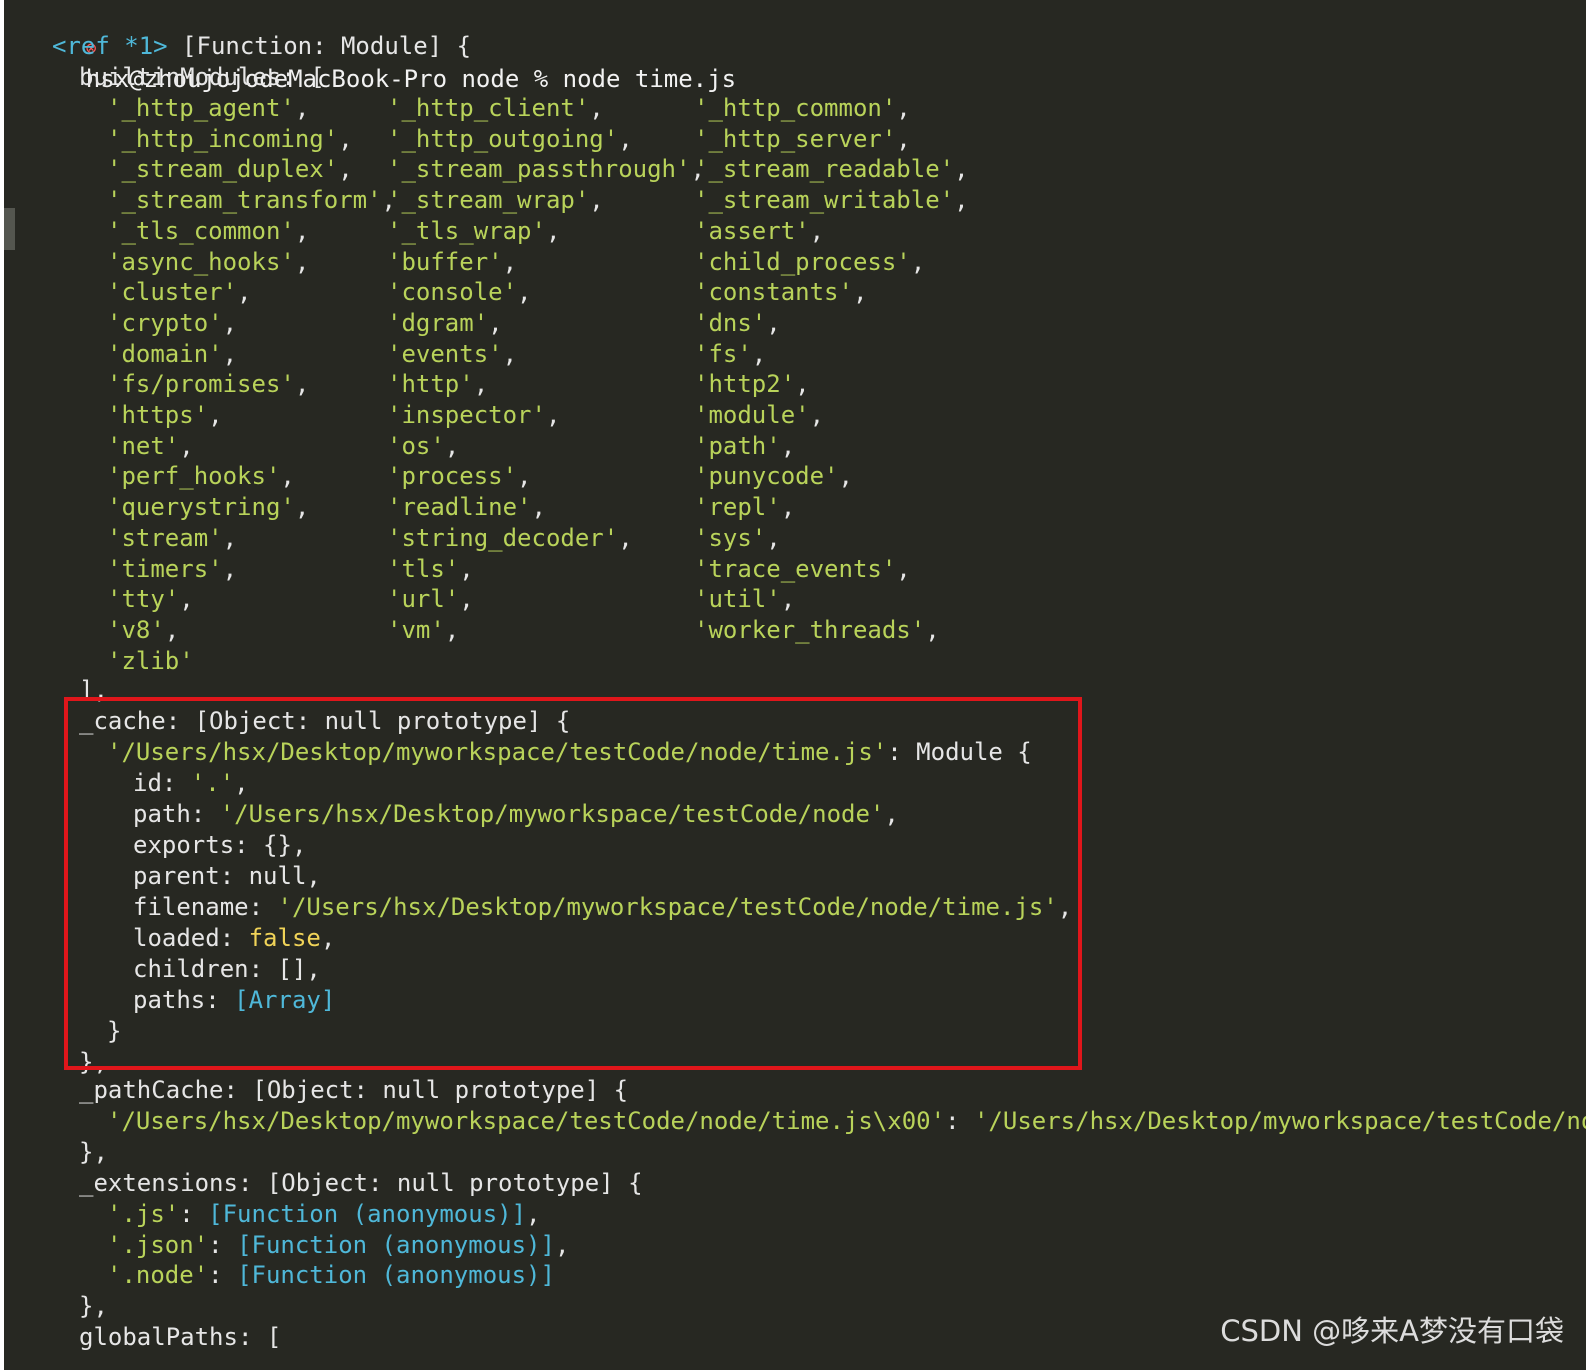 The image size is (1586, 1370). I want to click on builtin-module-item: 'dgram',, so click(445, 323).